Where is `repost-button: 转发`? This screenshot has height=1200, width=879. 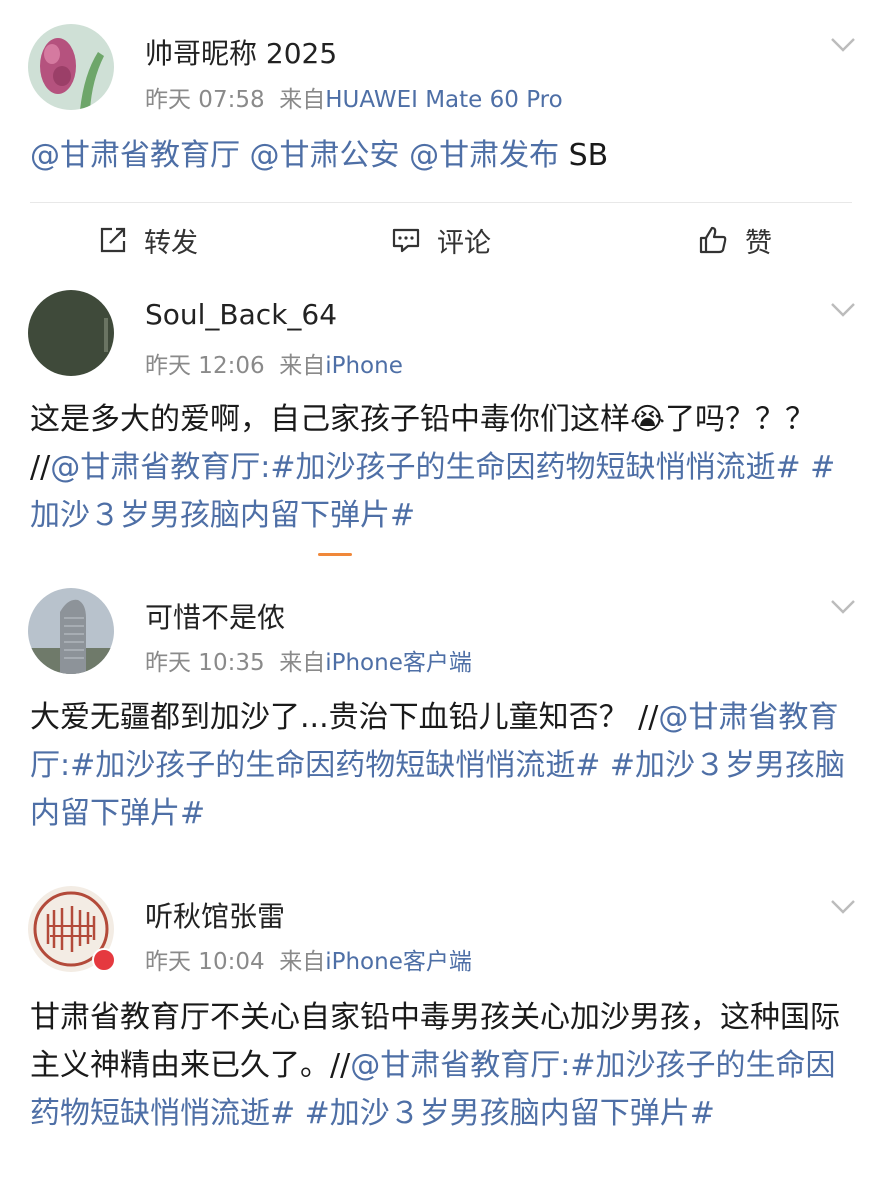 repost-button: 转发 is located at coordinates (148, 240).